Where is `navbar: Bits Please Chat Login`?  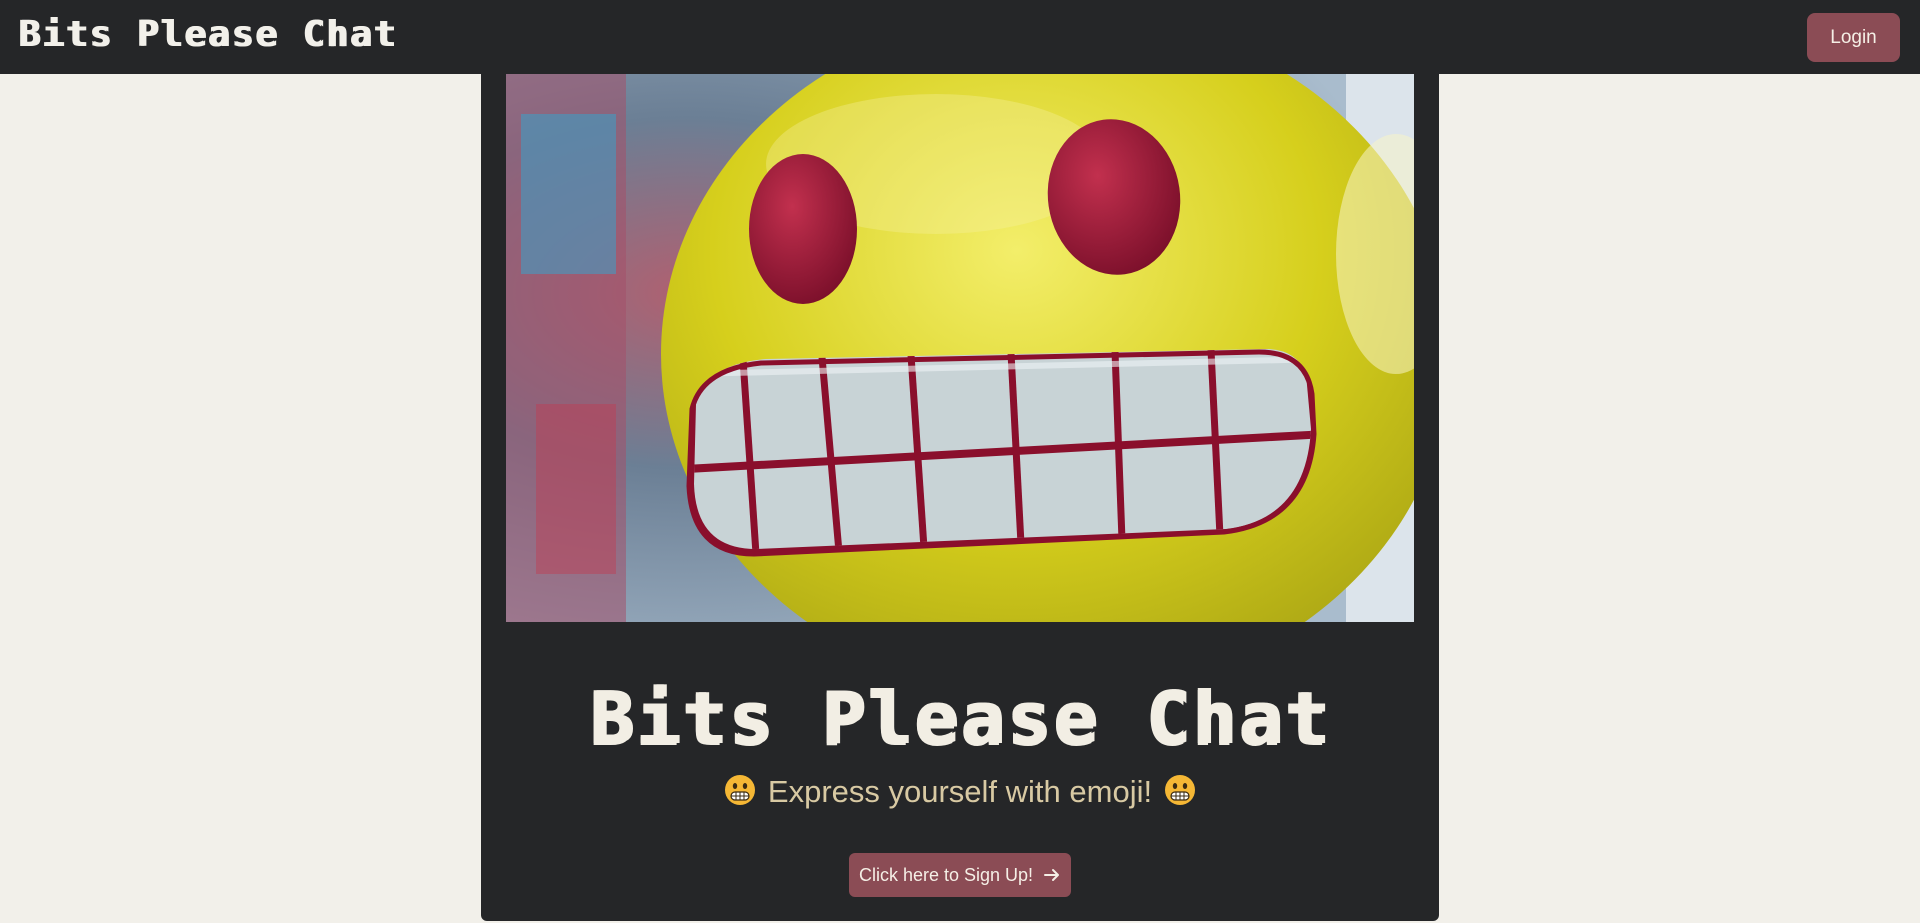
navbar: Bits Please Chat Login is located at coordinates (960, 37).